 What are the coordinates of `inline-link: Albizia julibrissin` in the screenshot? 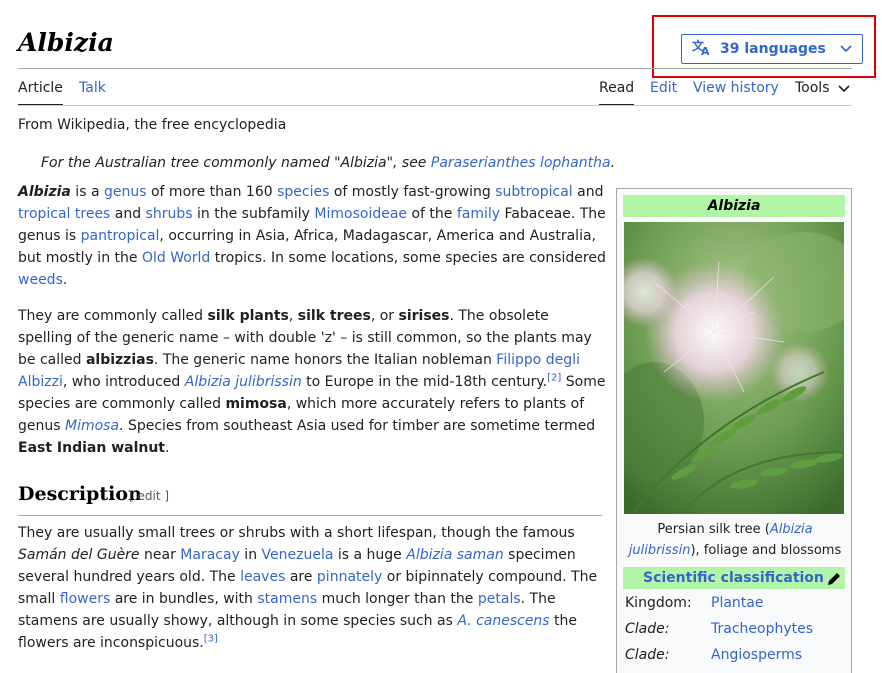 It's located at (243, 382).